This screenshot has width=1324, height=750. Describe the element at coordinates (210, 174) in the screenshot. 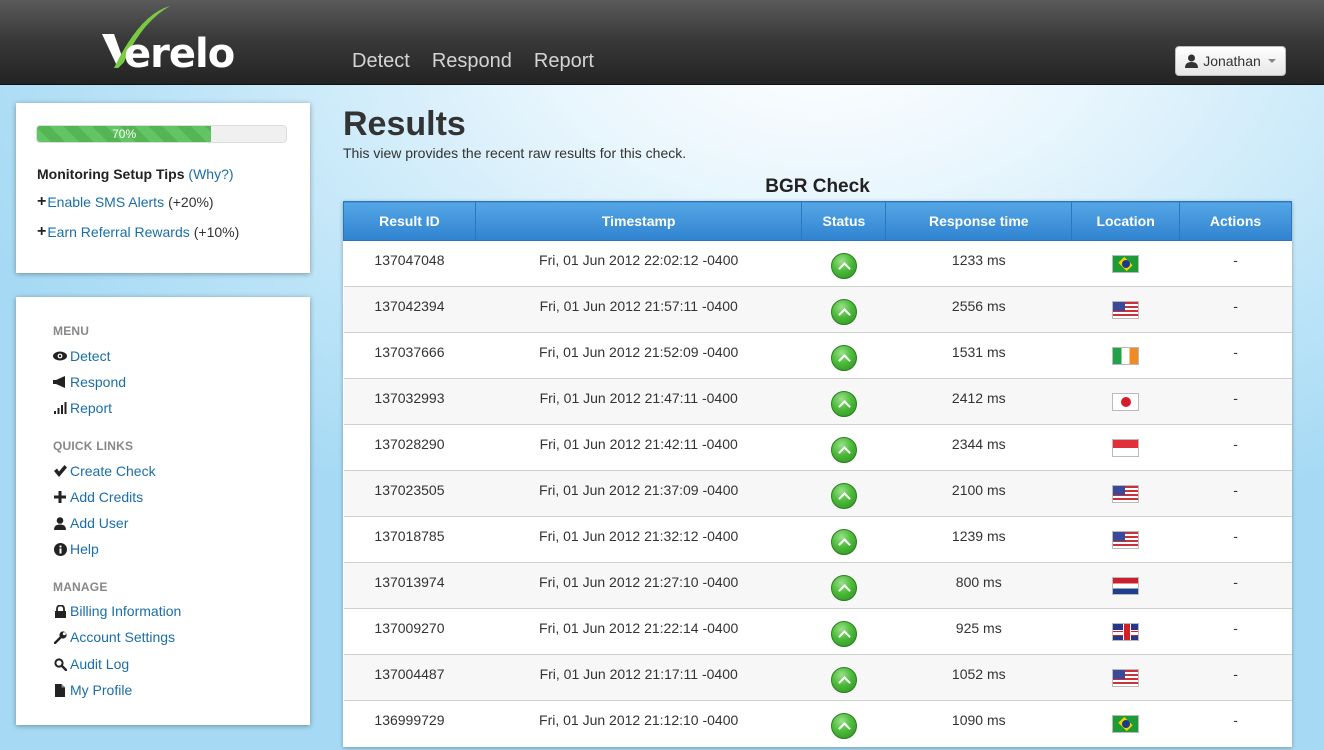

I see `why-link: (Why?)` at that location.